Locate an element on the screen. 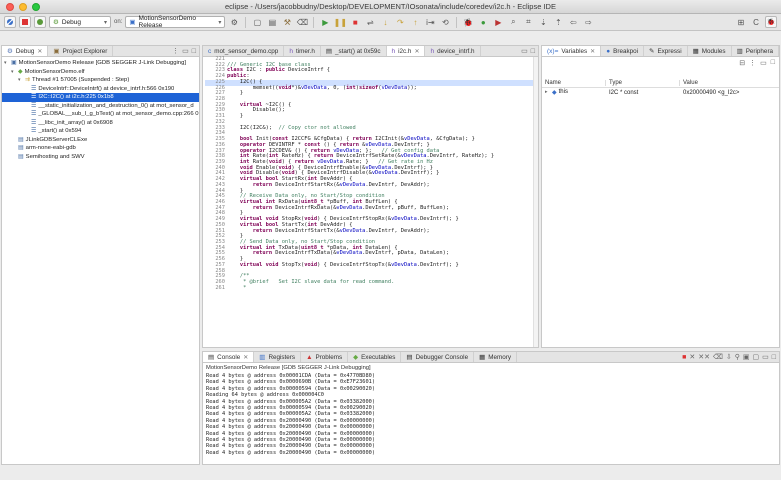 Image resolution: width=781 pixels, height=480 pixels. minimize-window-button is located at coordinates (23, 6).